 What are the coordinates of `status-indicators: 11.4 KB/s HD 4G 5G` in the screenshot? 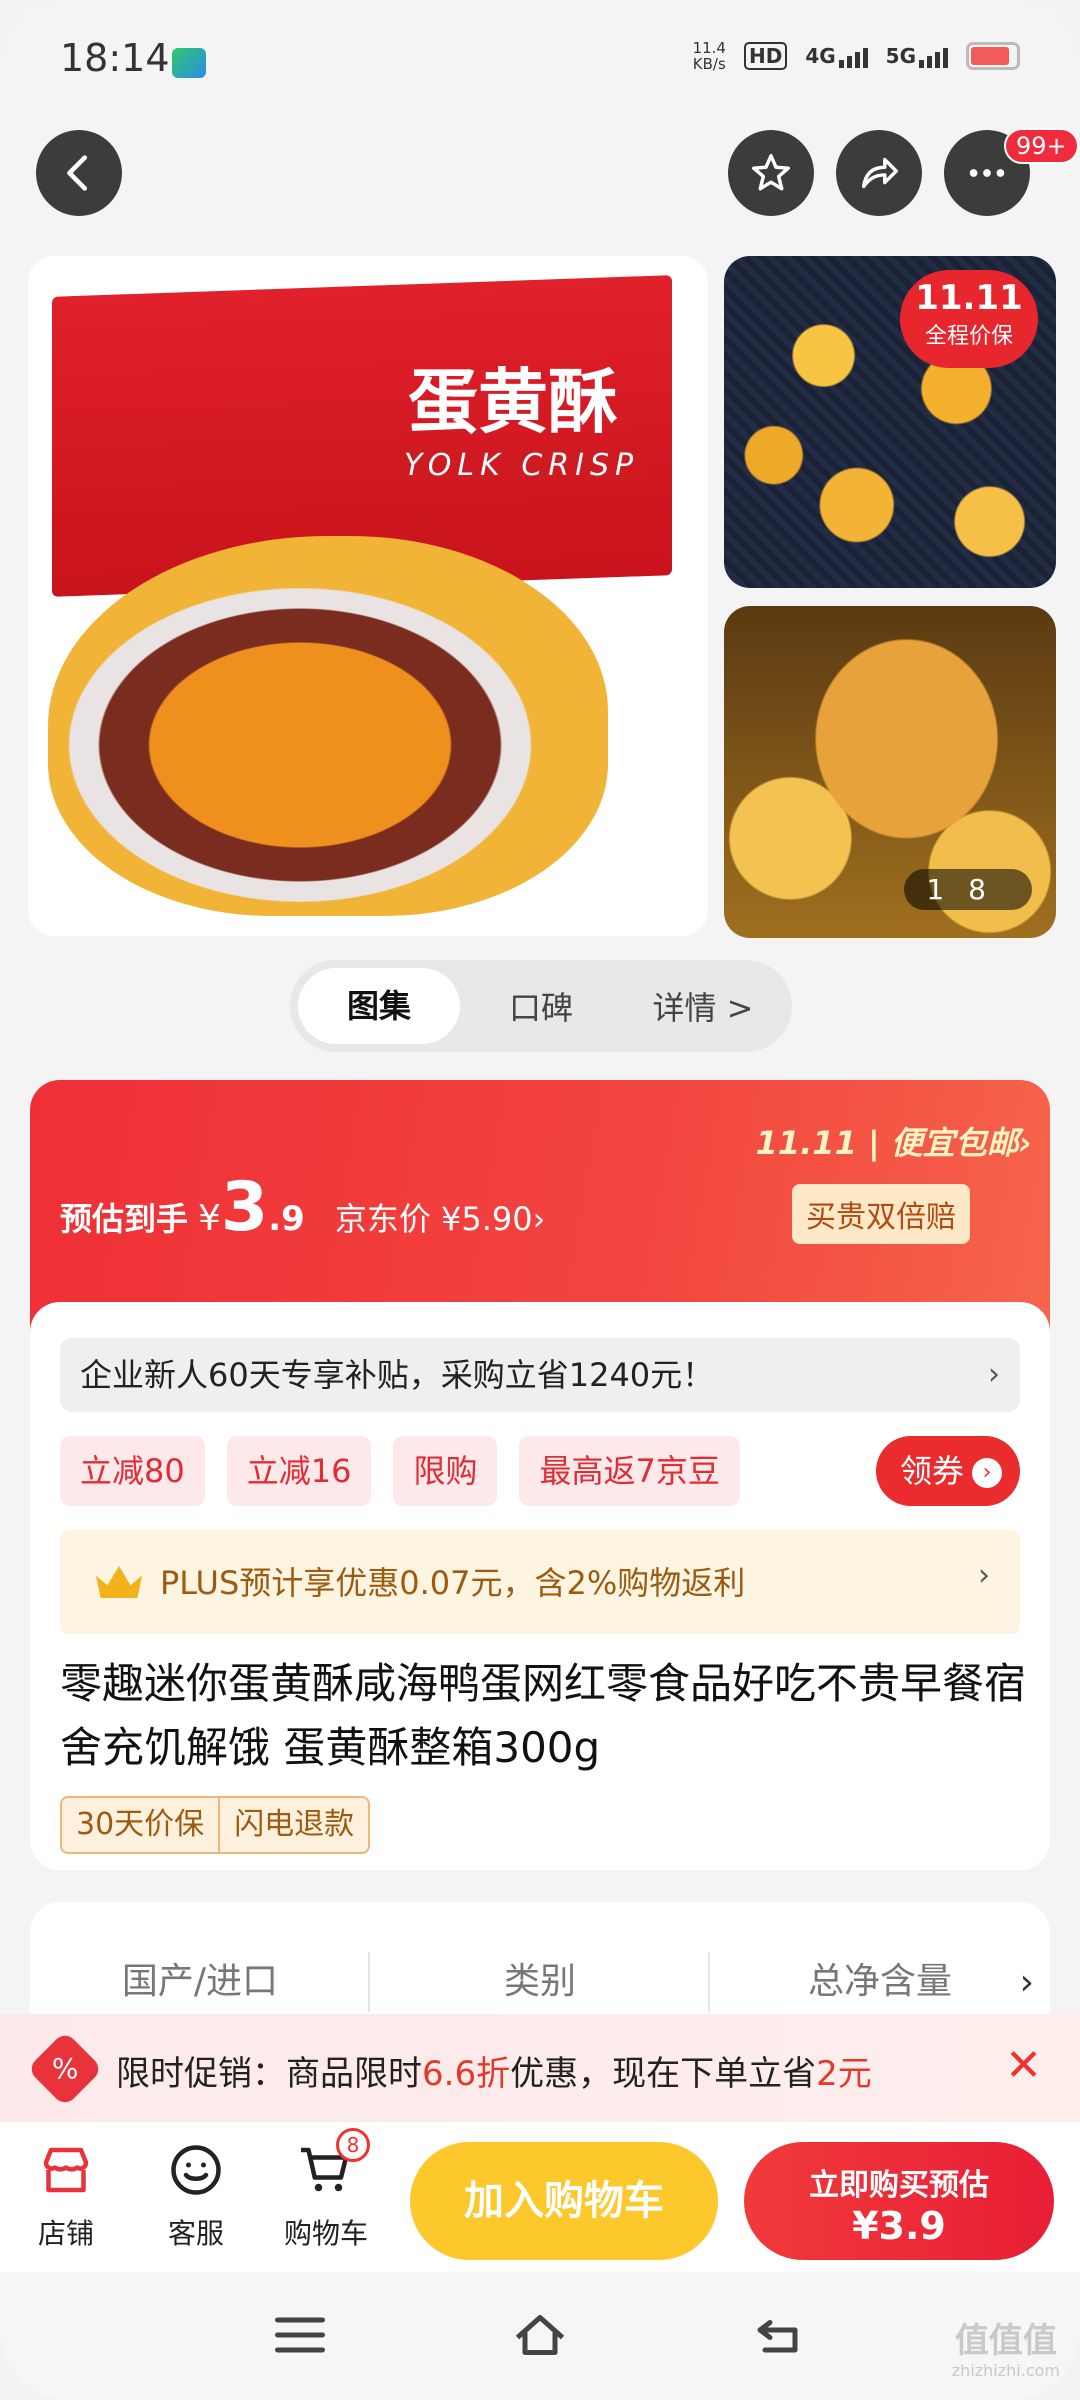 It's located at (856, 56).